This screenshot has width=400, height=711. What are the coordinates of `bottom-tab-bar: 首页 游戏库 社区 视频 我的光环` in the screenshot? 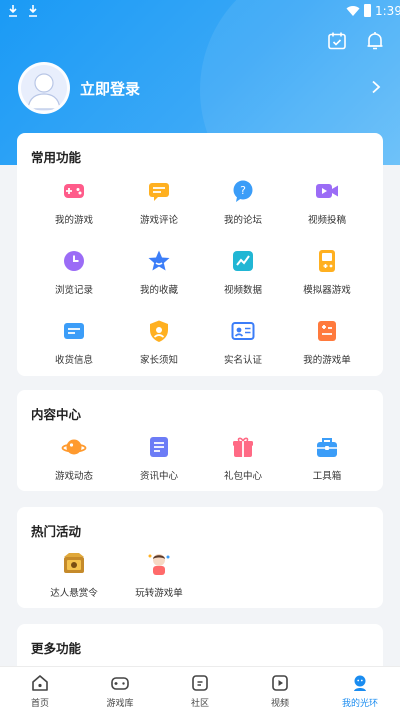 It's located at (200, 688).